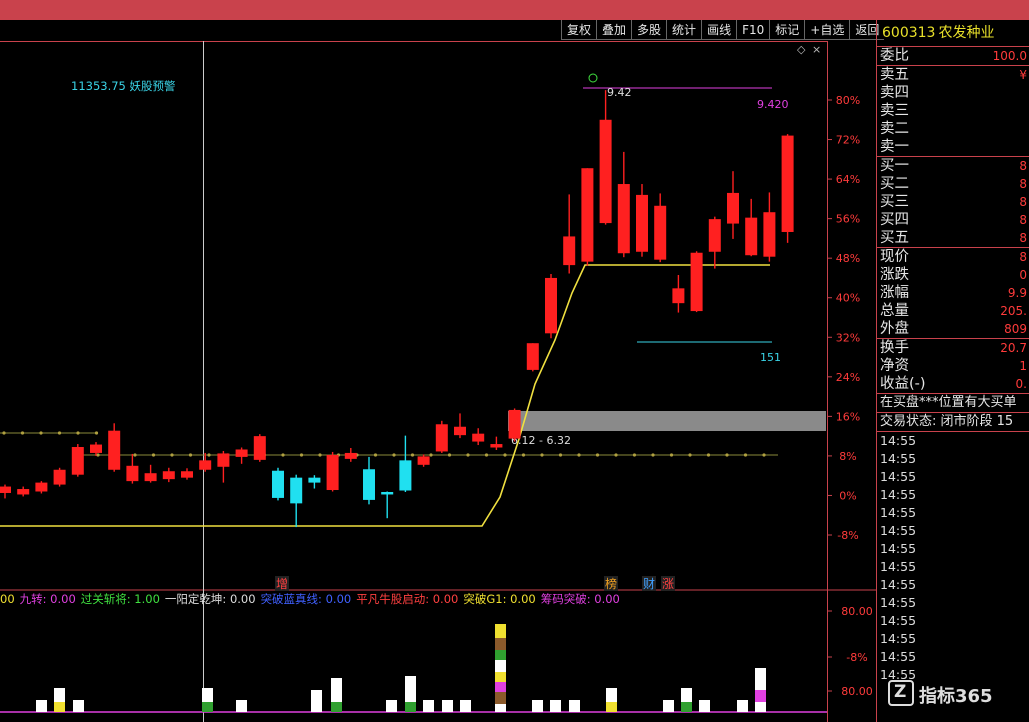  Describe the element at coordinates (848, 298) in the screenshot. I see `y-tick-label: 40%` at that location.